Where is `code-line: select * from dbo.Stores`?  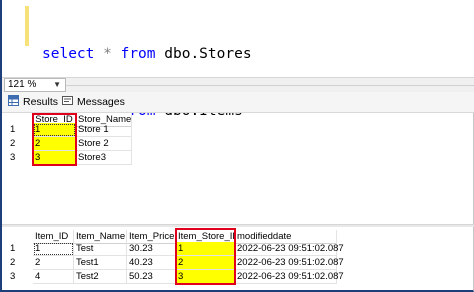
code-line: select * from dbo.Stores is located at coordinates (147, 54).